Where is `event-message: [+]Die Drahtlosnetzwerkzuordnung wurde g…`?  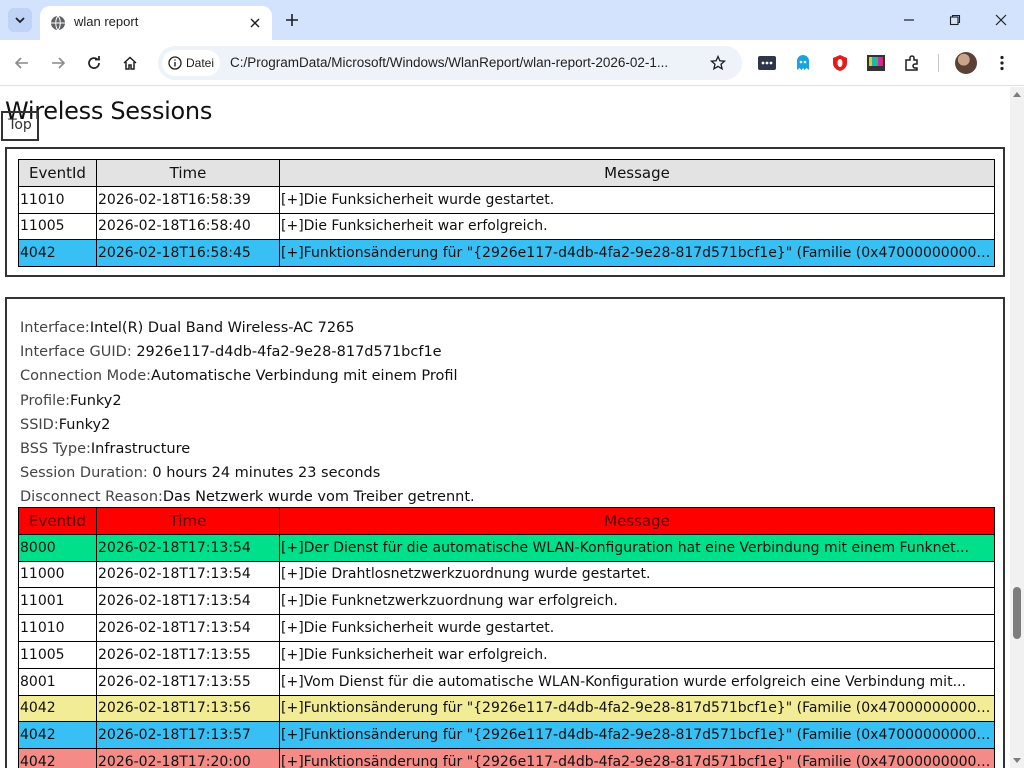
event-message: [+]Die Drahtlosnetzwerkzuordnung wurde g… is located at coordinates (637, 574).